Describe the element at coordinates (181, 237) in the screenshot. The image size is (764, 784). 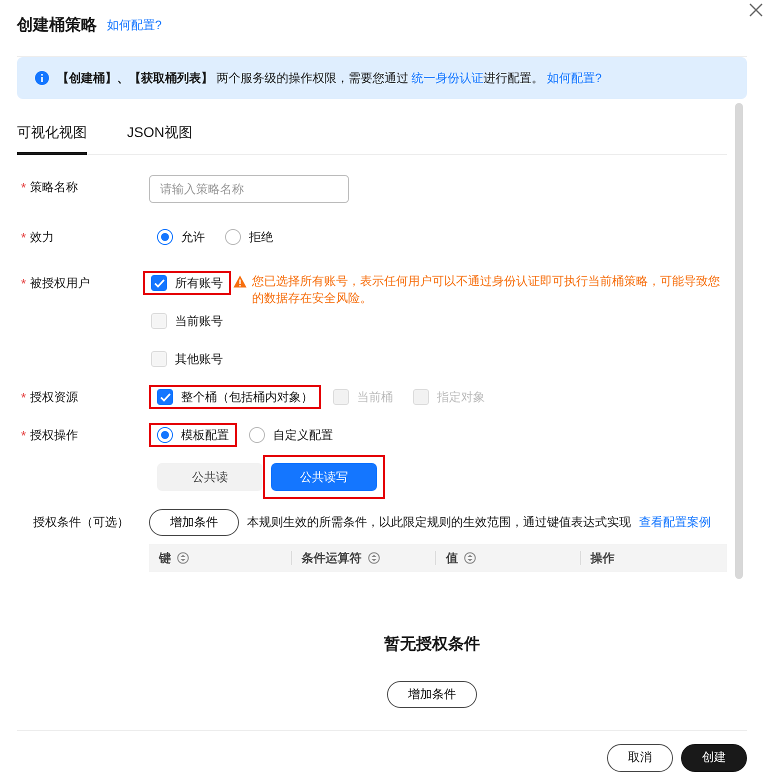
I see `radio-option: 允许` at that location.